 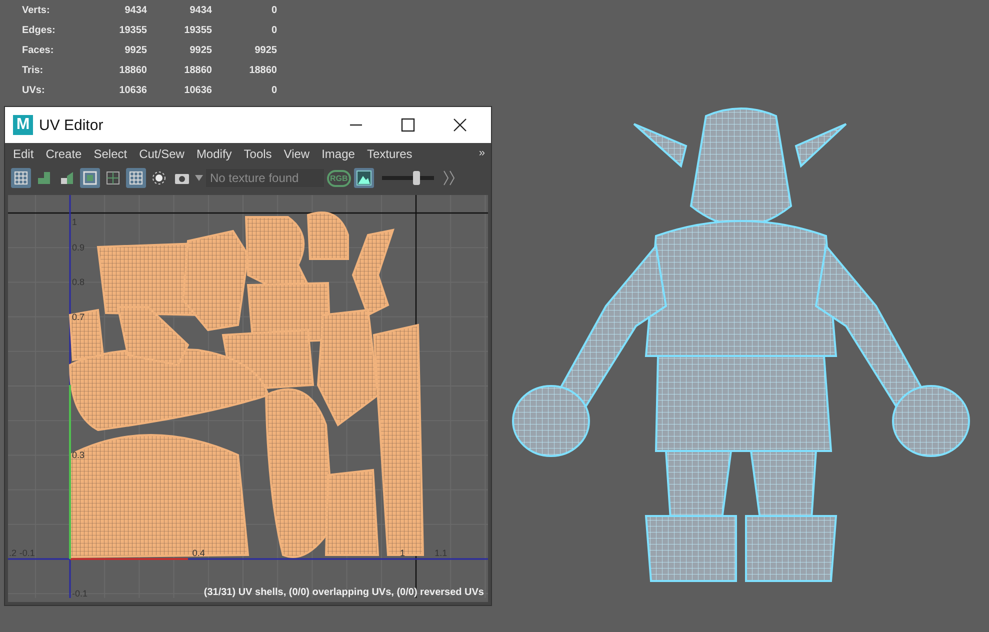 What do you see at coordinates (23, 125) in the screenshot?
I see `app-logo-icon: M` at bounding box center [23, 125].